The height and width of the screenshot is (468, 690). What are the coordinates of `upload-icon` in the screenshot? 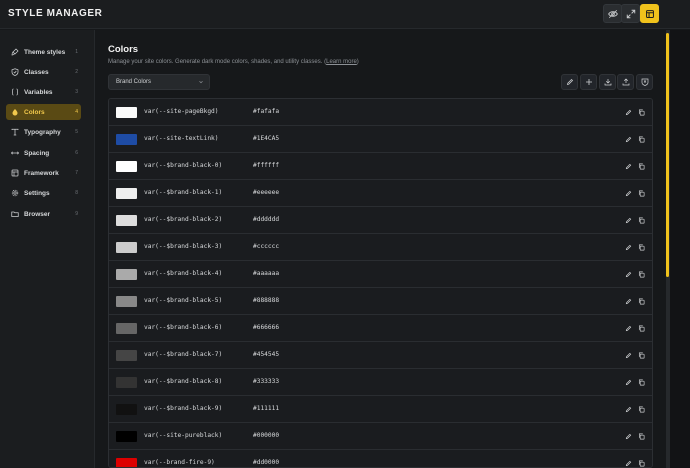 It's located at (625, 82).